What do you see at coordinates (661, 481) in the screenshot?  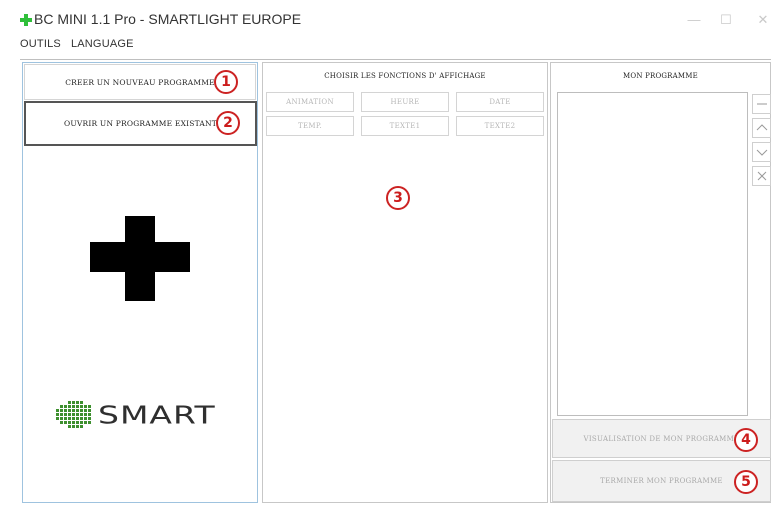 I see `finish-program-label: TERMINER MON PROGRAMME` at bounding box center [661, 481].